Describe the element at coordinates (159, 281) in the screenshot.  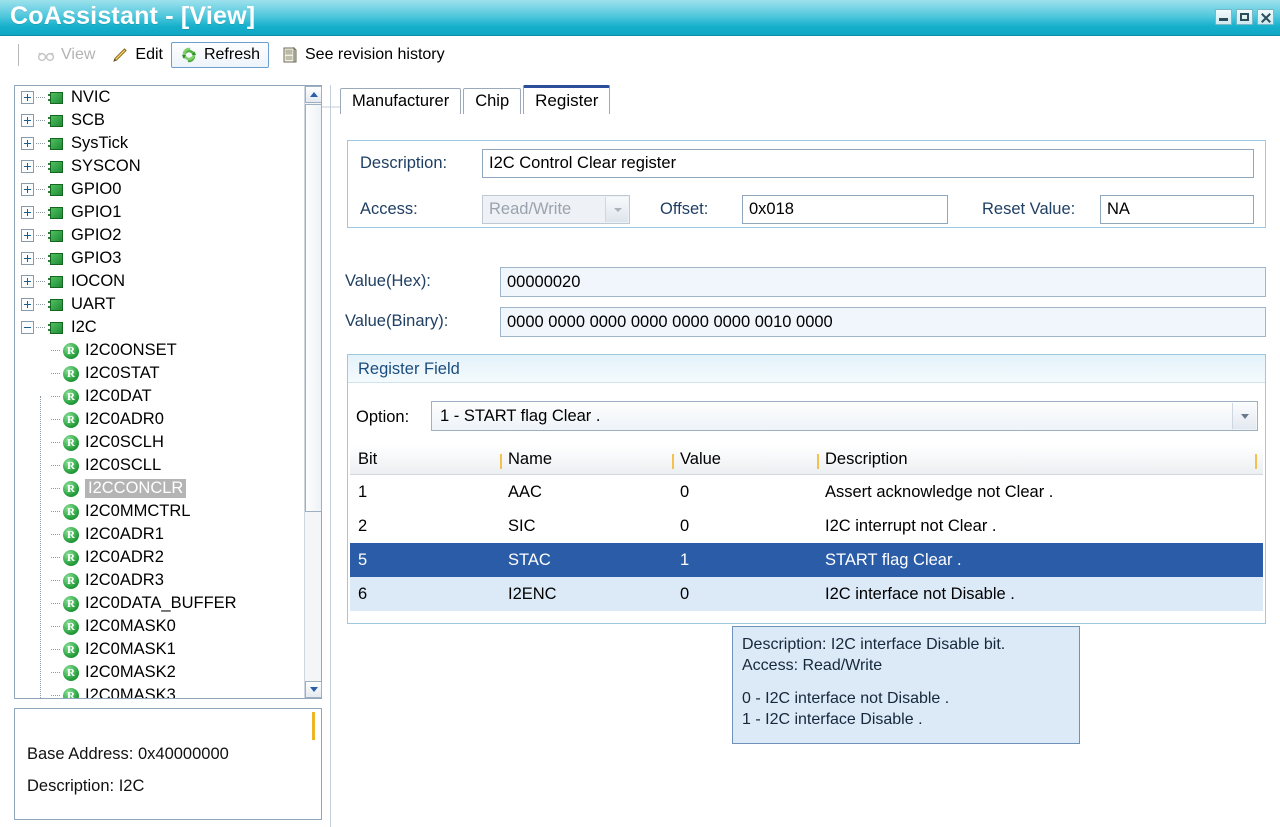
I see `tree-node-iocon: IOCON` at that location.